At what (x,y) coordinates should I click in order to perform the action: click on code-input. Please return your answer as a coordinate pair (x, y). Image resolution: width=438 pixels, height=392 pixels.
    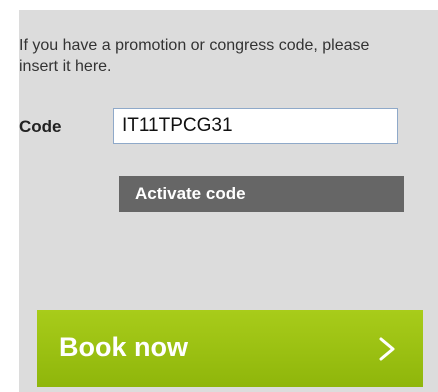
    Looking at the image, I should click on (255, 126).